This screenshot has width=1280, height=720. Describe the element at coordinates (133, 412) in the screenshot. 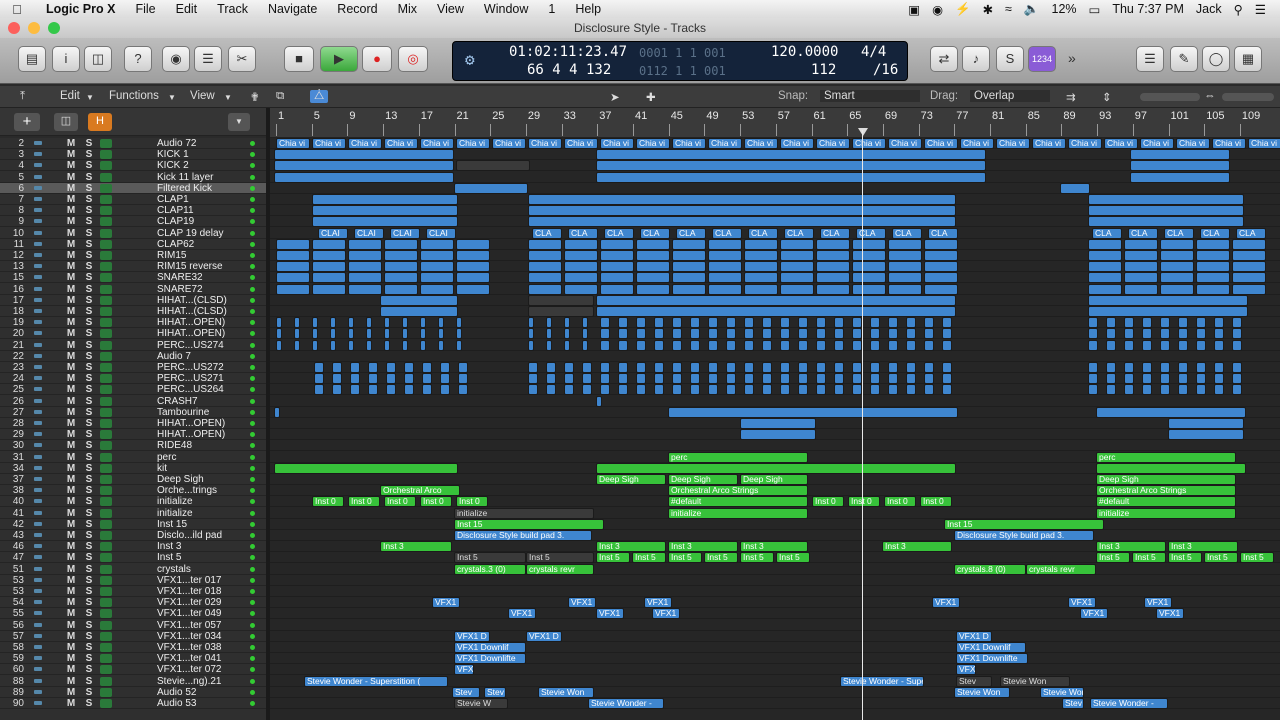

I see `track-header: 27 M S Tambourine` at that location.